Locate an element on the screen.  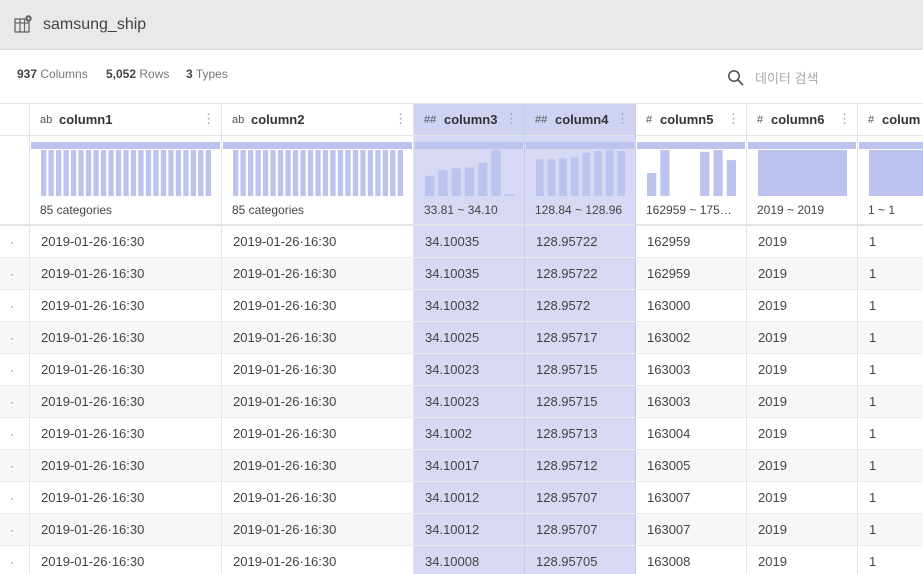
table-cell: 163008 is located at coordinates (691, 560).